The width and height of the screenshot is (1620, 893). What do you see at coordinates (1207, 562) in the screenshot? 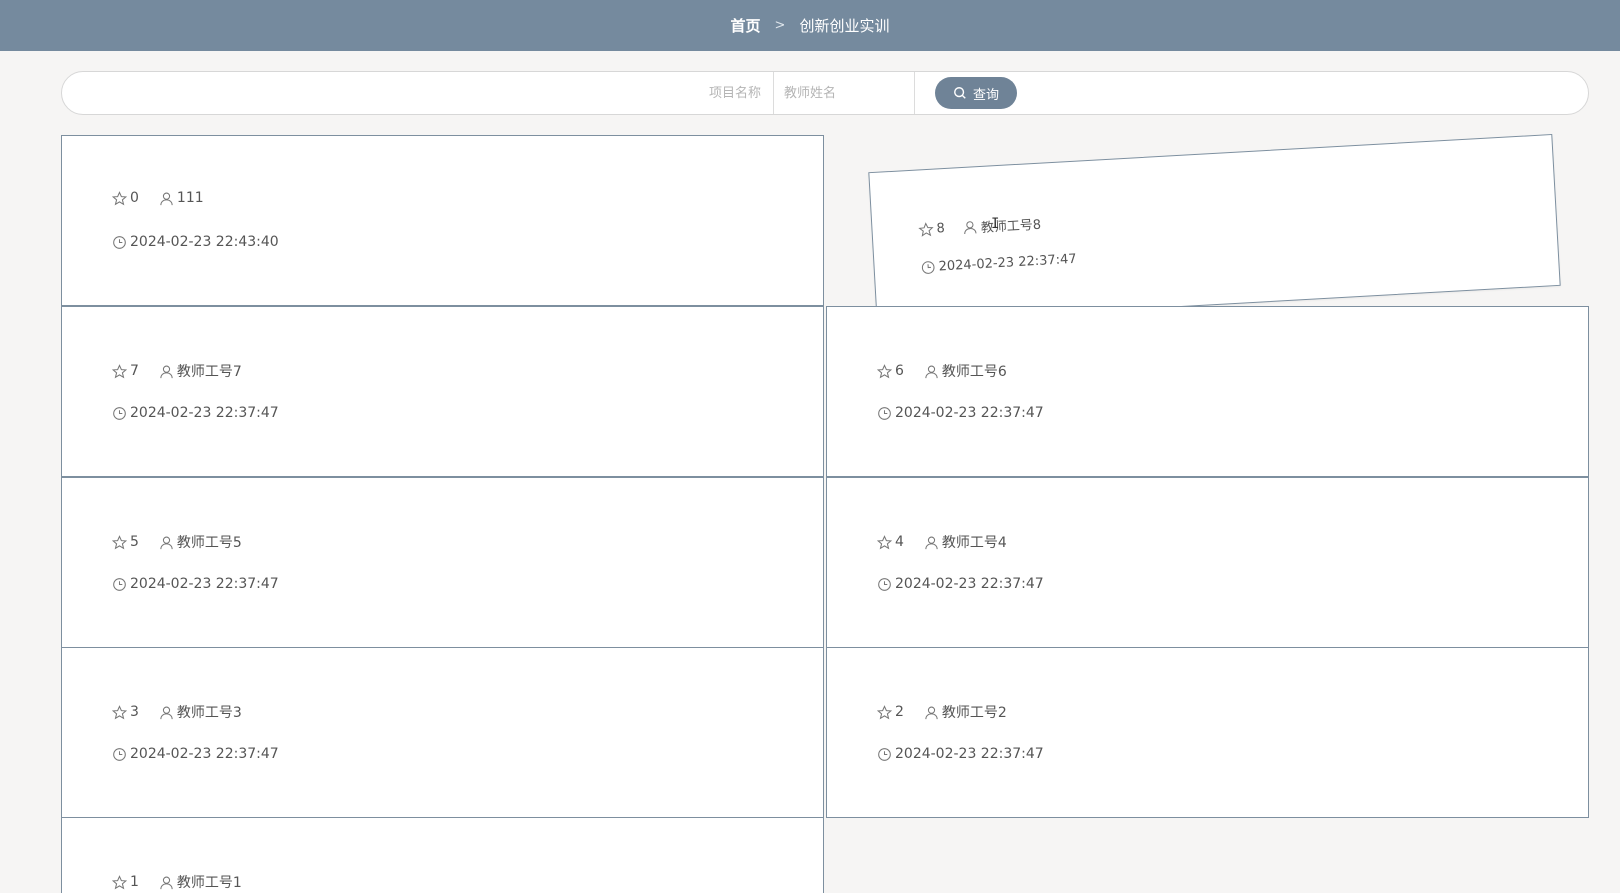
I see `project-card: 4 教师工号4 2024-02-23 22:37:47` at bounding box center [1207, 562].